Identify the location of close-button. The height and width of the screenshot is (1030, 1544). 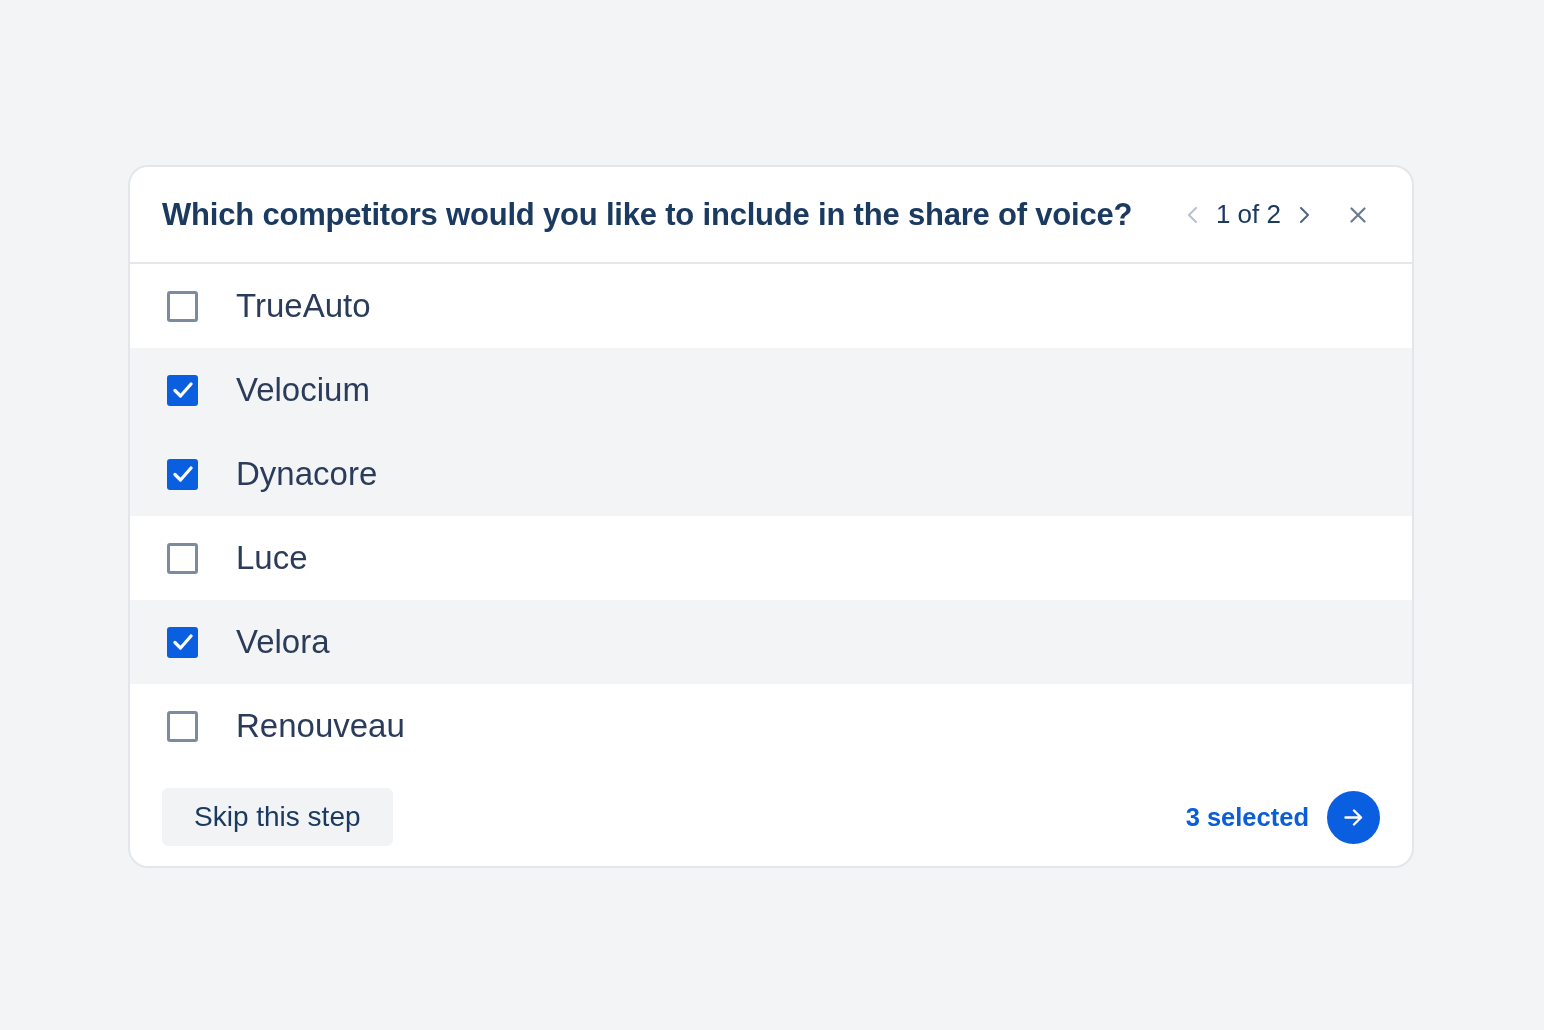
(1358, 214).